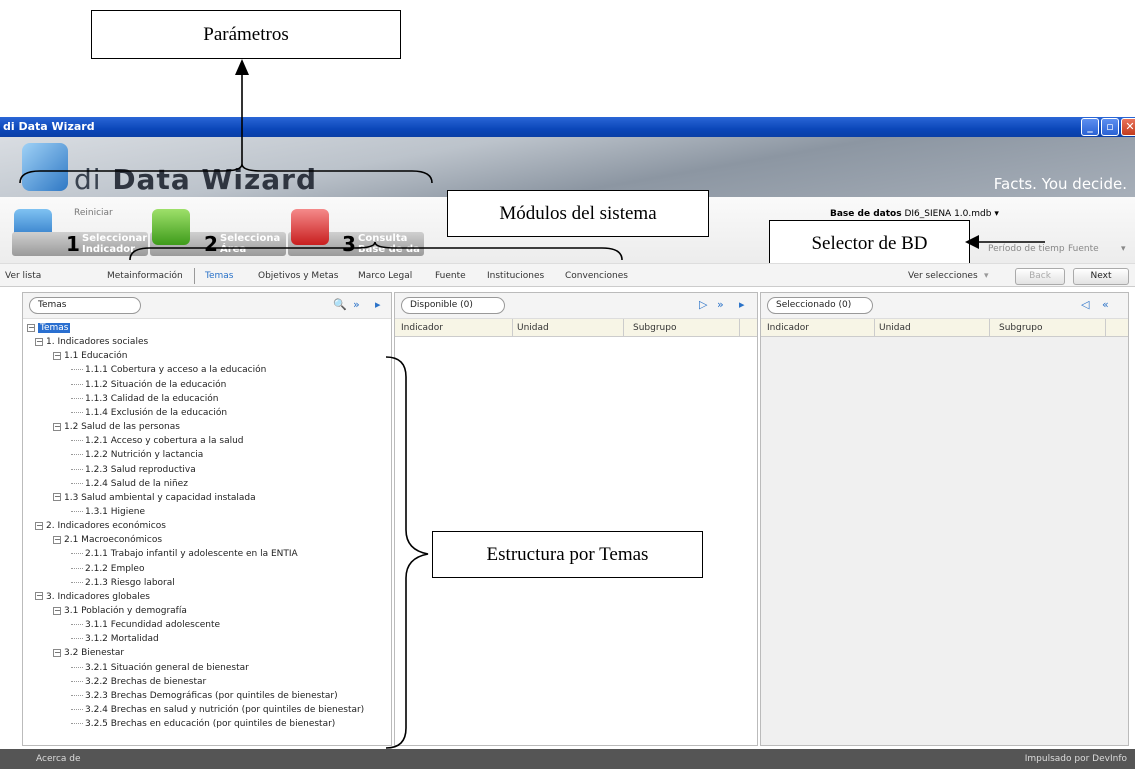 This screenshot has height=769, width=1135. I want to click on tab-objetivos-y-metas: Objetivos y Metas, so click(298, 276).